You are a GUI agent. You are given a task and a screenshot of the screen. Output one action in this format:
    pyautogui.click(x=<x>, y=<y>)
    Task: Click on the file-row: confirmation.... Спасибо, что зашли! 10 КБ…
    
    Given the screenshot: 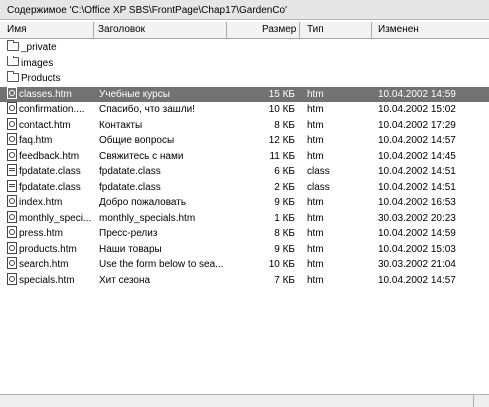 What is the action you would take?
    pyautogui.click(x=244, y=110)
    